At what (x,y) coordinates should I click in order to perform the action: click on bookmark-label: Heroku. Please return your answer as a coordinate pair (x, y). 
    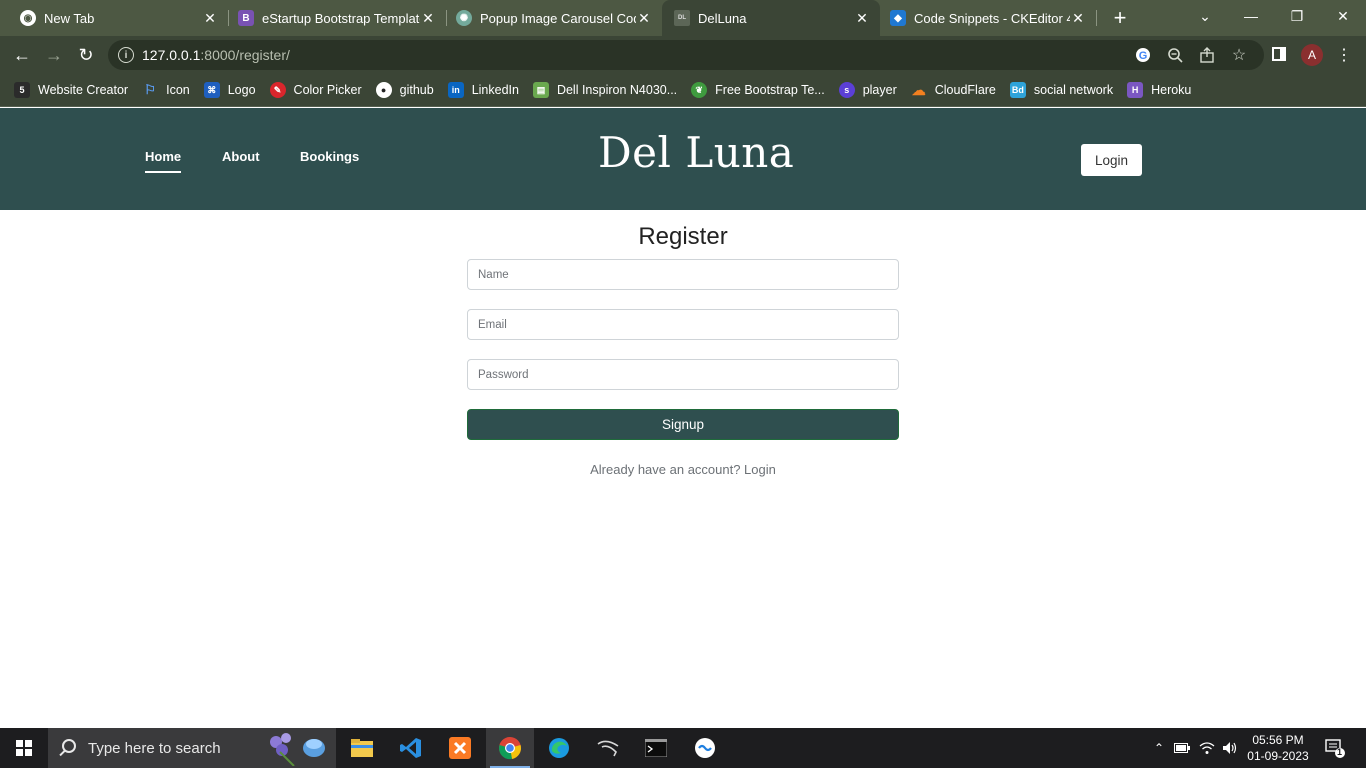
    Looking at the image, I should click on (1171, 90).